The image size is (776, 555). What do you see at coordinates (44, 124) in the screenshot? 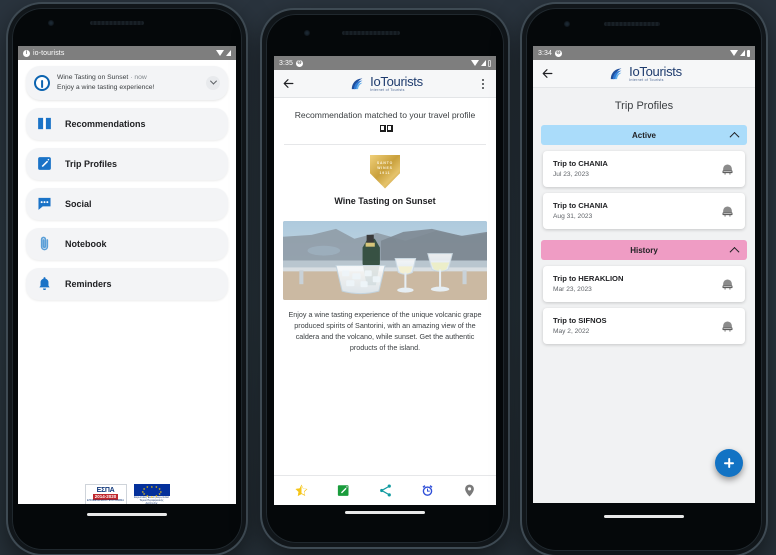
I see `book-icon` at bounding box center [44, 124].